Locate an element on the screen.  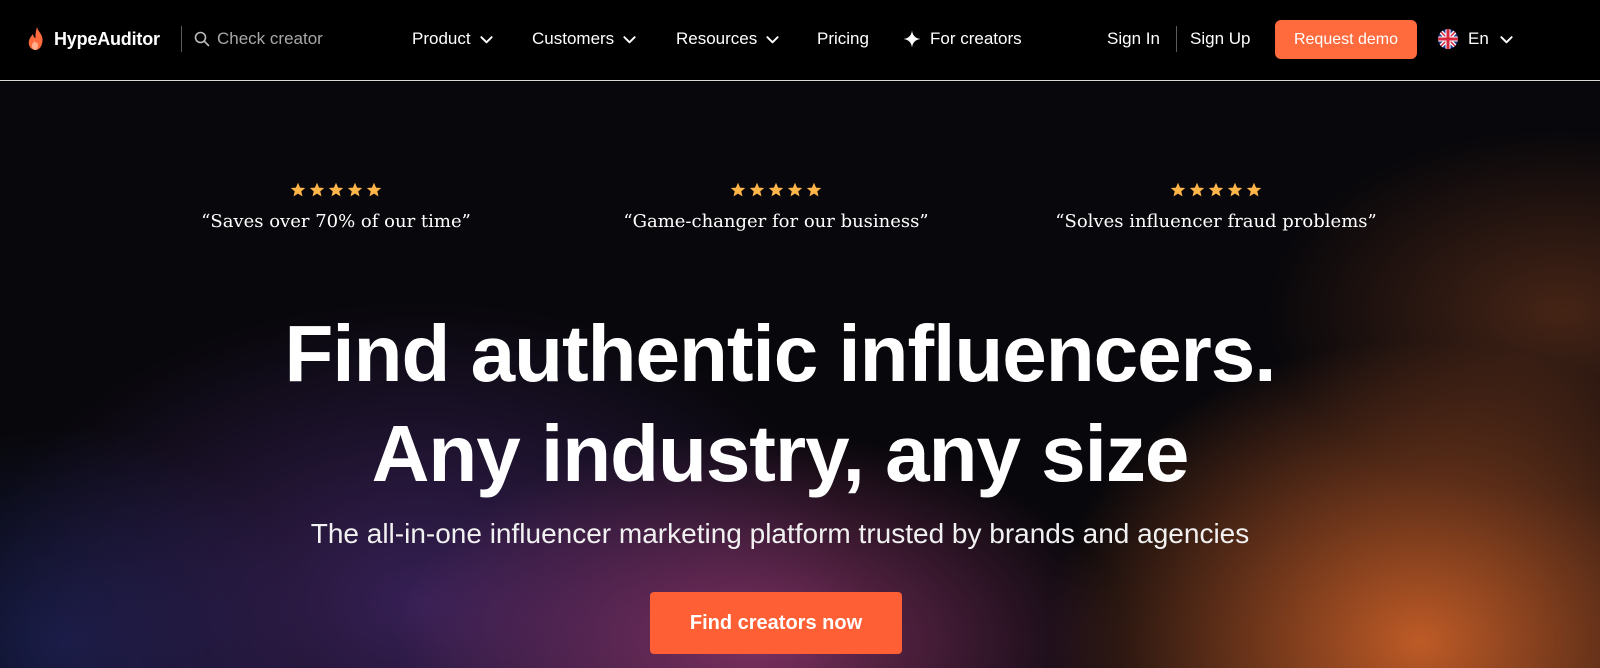
nav-resources: Resources is located at coordinates (728, 39).